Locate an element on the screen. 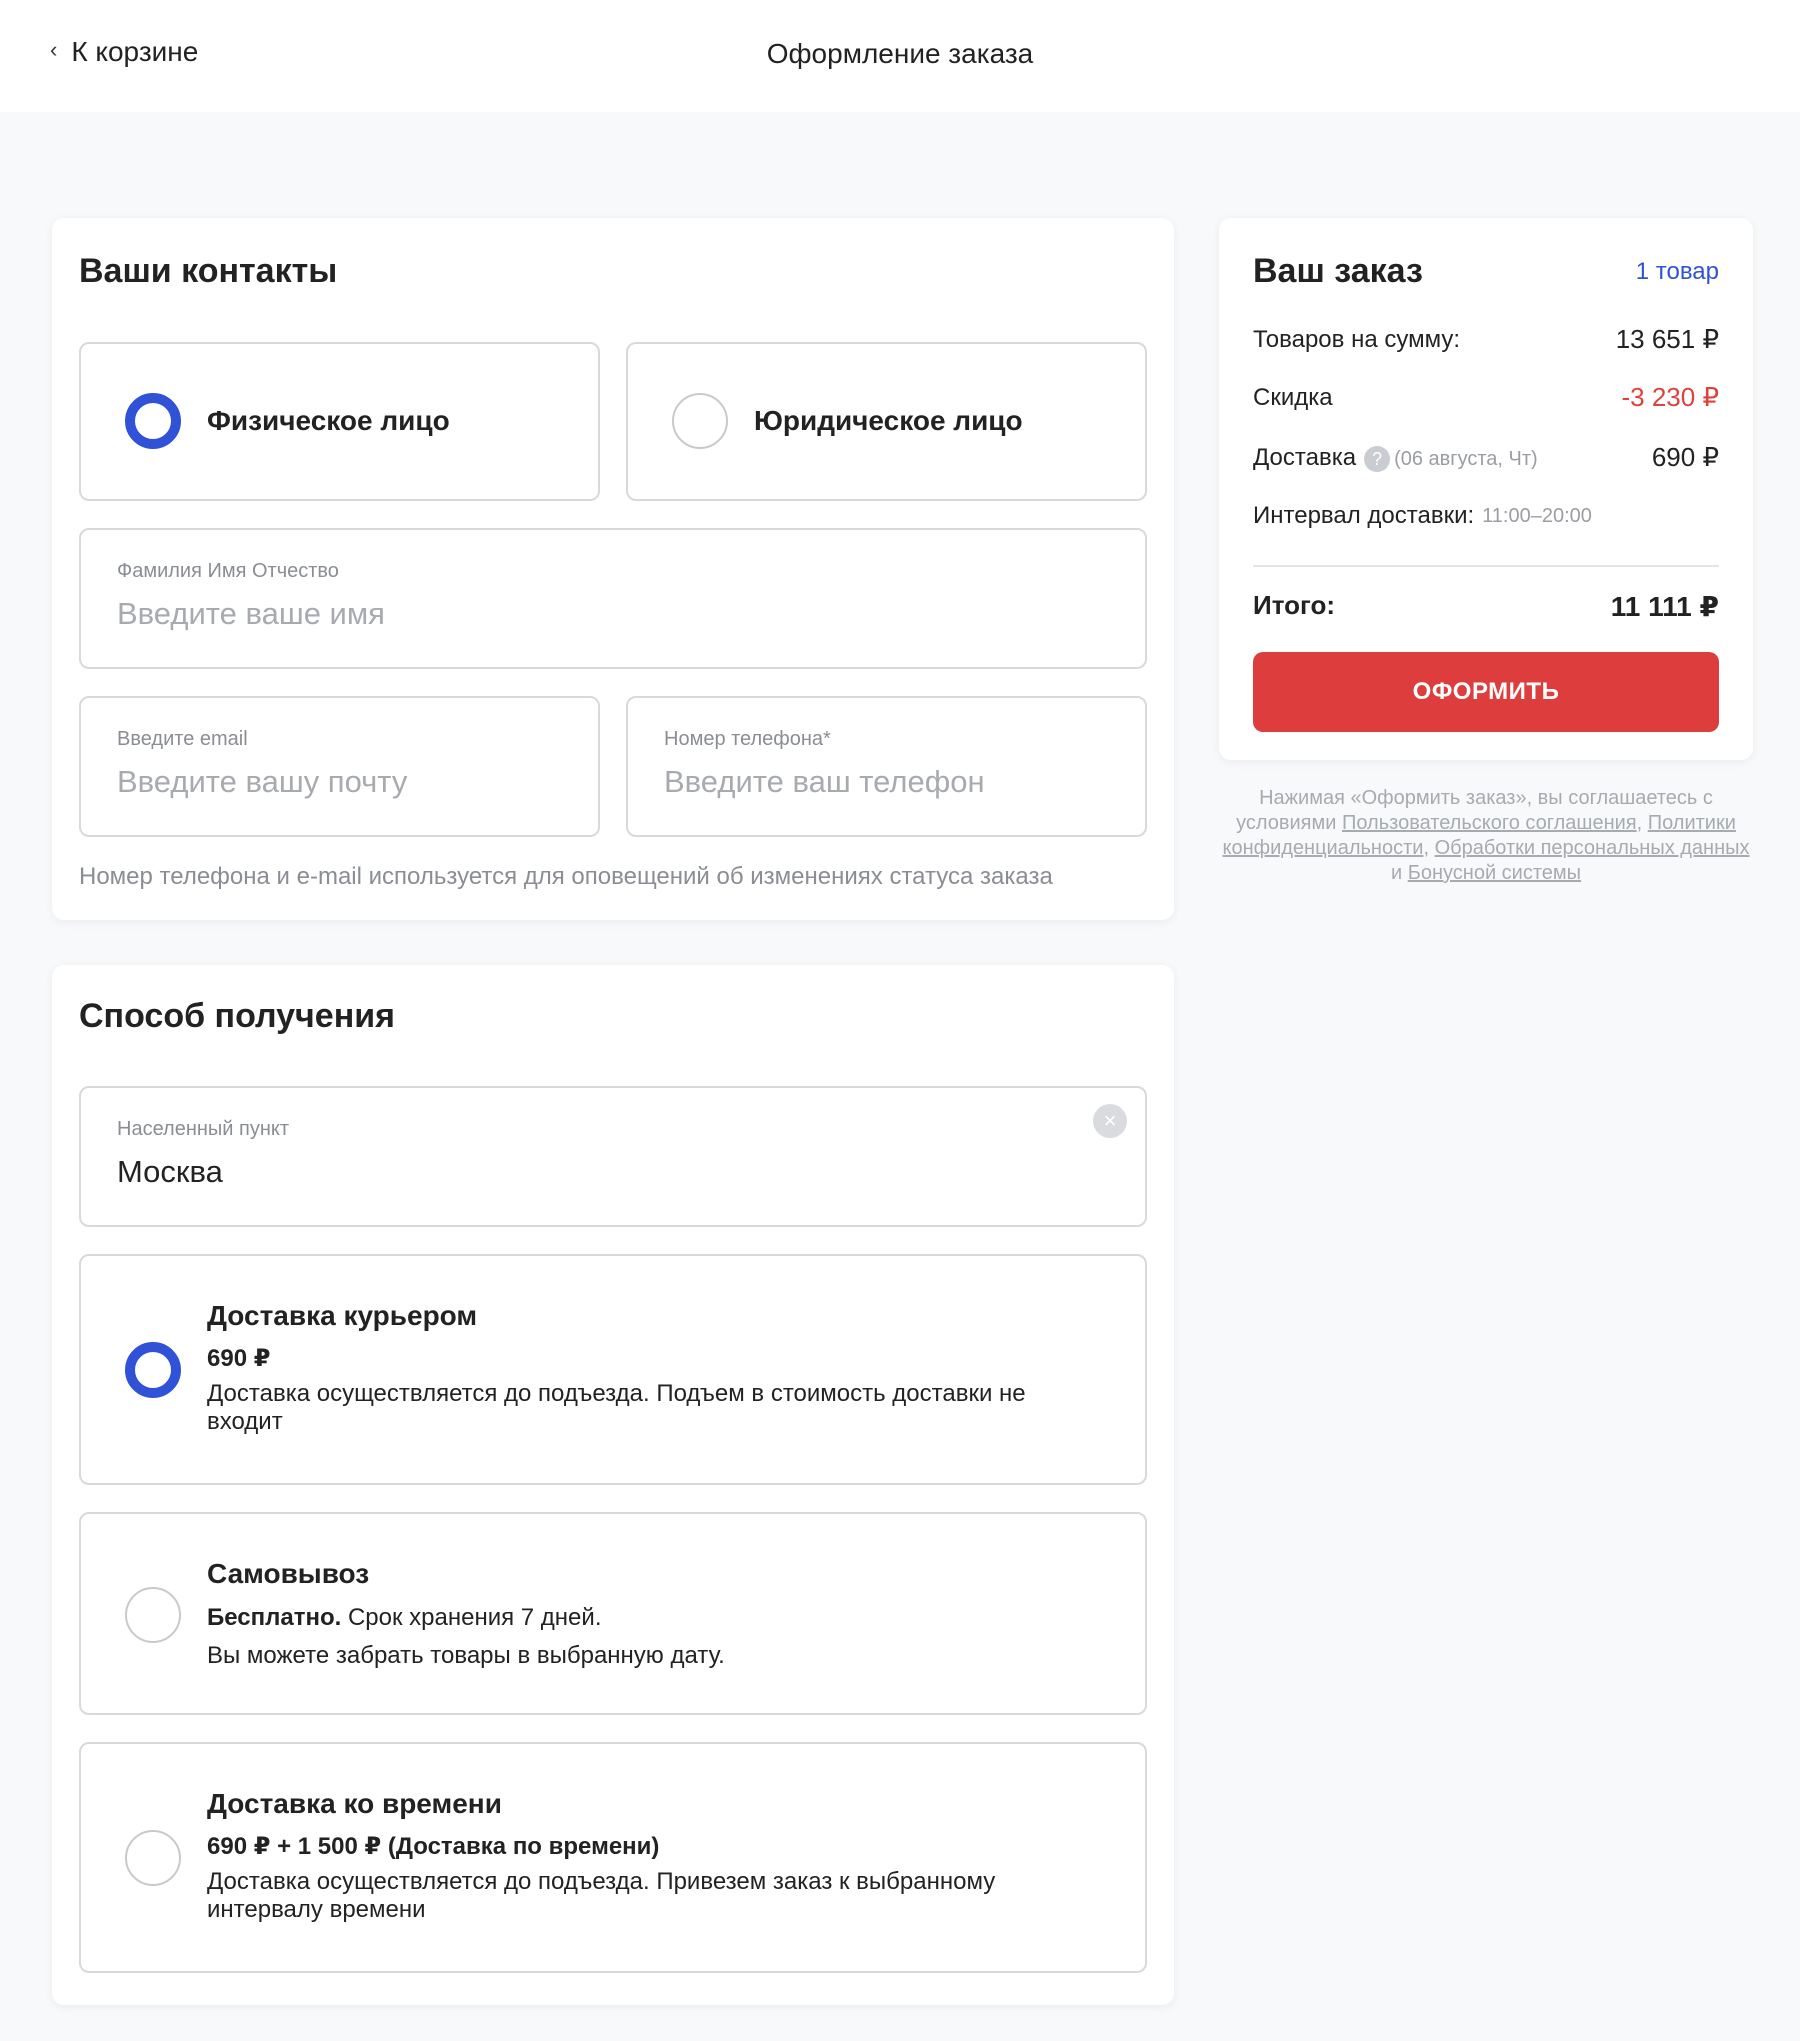  interval-row: Интервал доставки: 11:00–20:00 is located at coordinates (1486, 516).